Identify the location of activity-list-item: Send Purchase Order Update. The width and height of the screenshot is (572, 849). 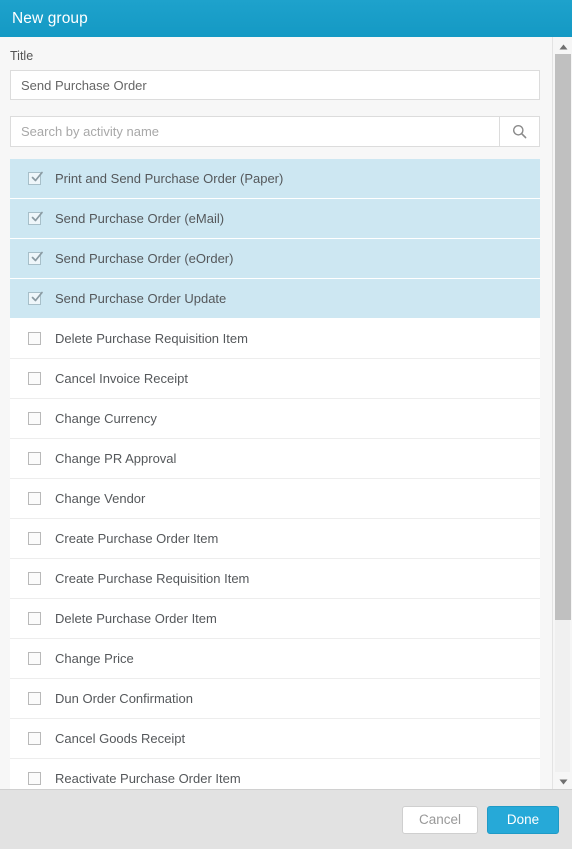
(275, 299).